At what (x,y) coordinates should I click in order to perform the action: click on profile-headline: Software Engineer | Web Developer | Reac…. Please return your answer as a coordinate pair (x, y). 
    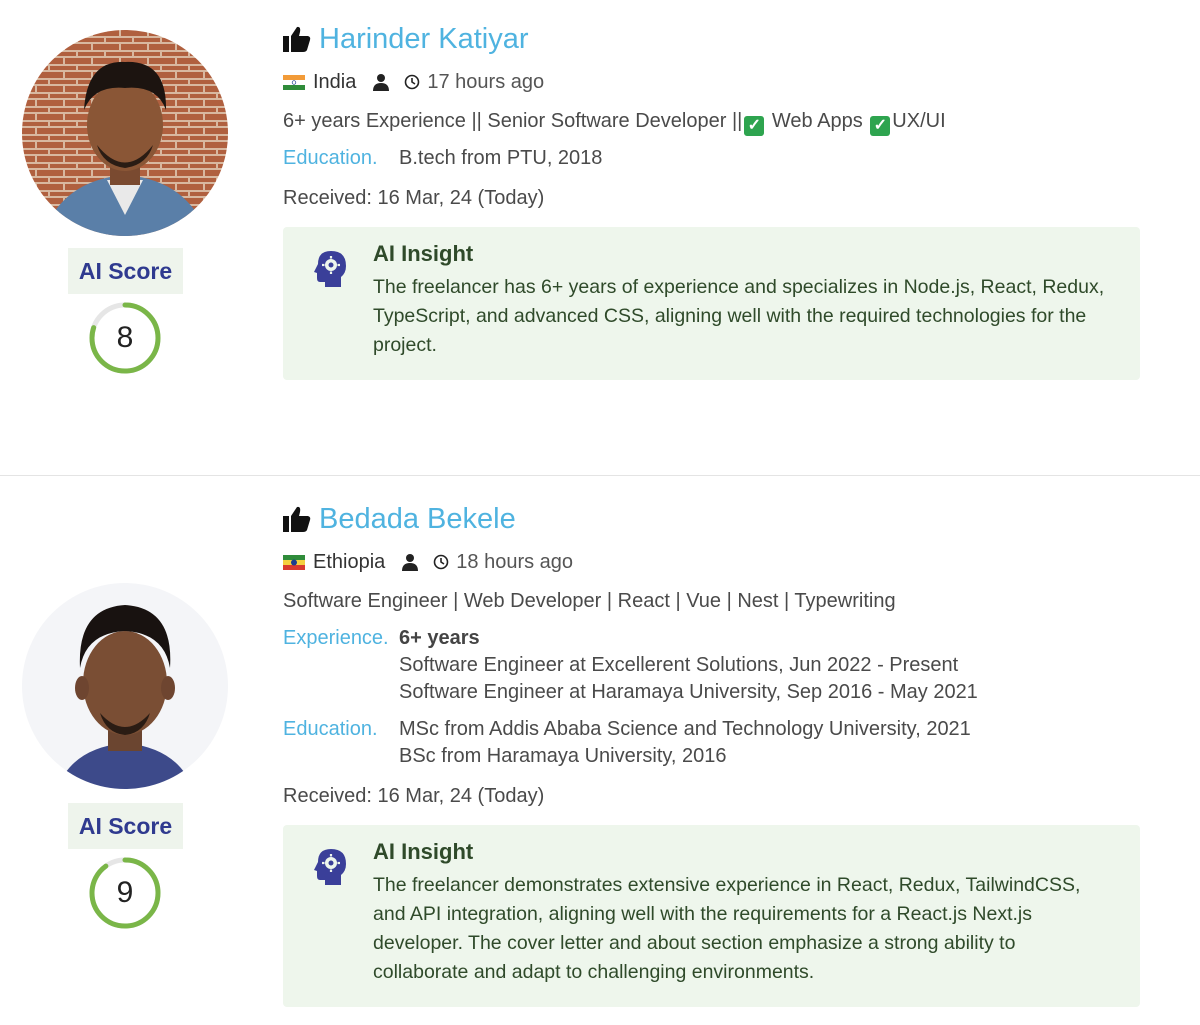
    Looking at the image, I should click on (589, 601).